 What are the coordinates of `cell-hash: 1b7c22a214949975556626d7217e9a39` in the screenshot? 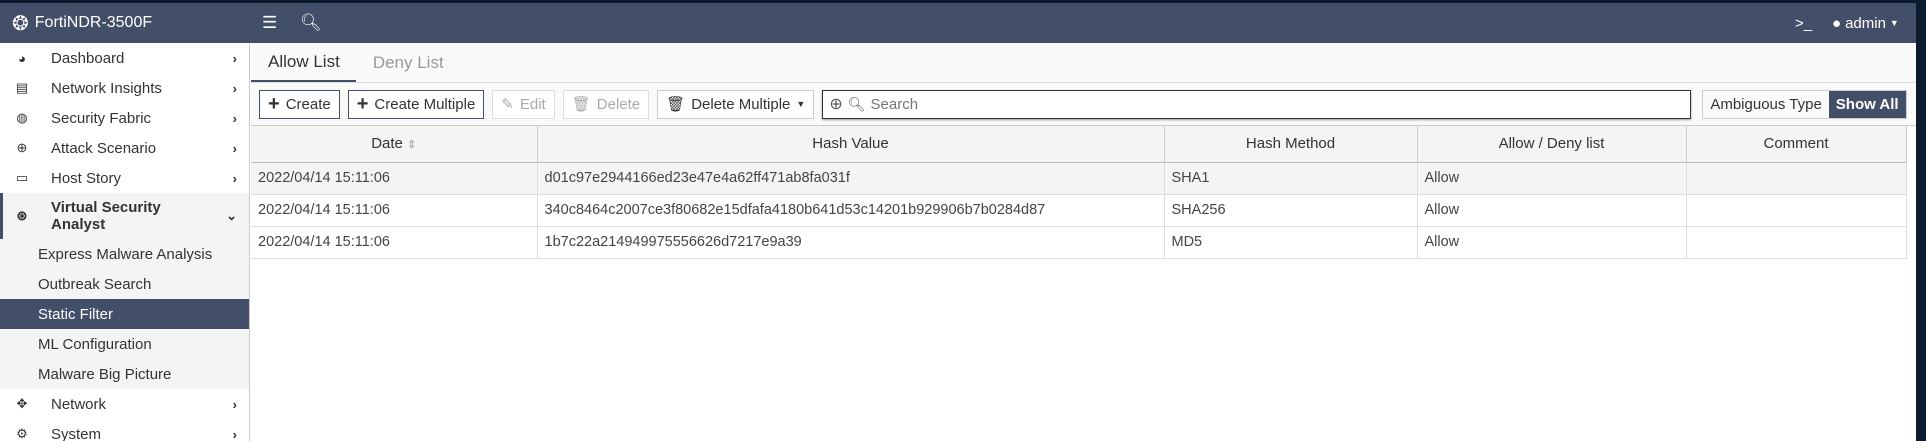 It's located at (851, 242).